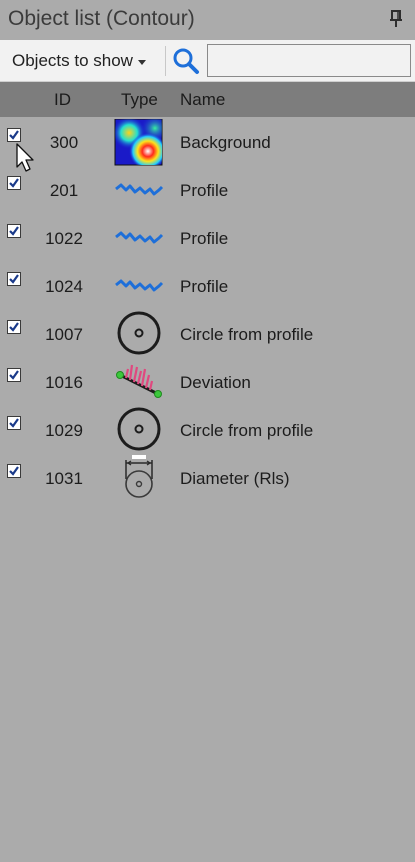 The width and height of the screenshot is (415, 862). What do you see at coordinates (139, 383) in the screenshot?
I see `deviation-icon` at bounding box center [139, 383].